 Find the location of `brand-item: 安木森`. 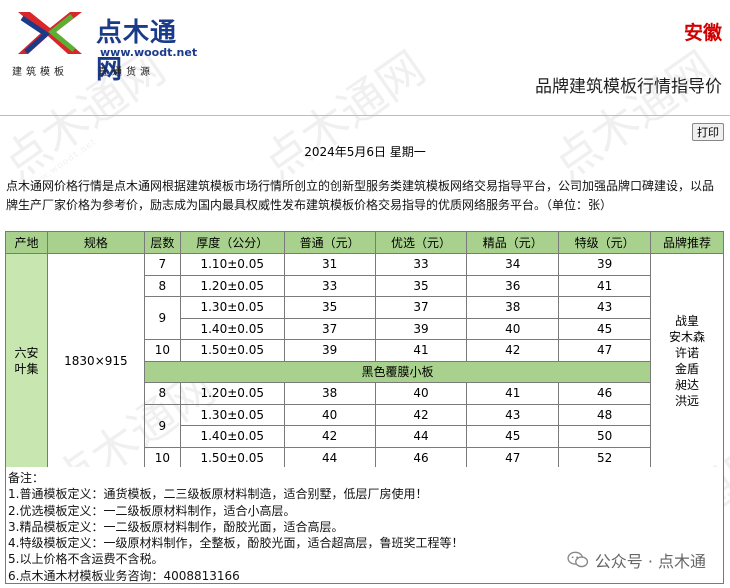

brand-item: 安木森 is located at coordinates (687, 337).